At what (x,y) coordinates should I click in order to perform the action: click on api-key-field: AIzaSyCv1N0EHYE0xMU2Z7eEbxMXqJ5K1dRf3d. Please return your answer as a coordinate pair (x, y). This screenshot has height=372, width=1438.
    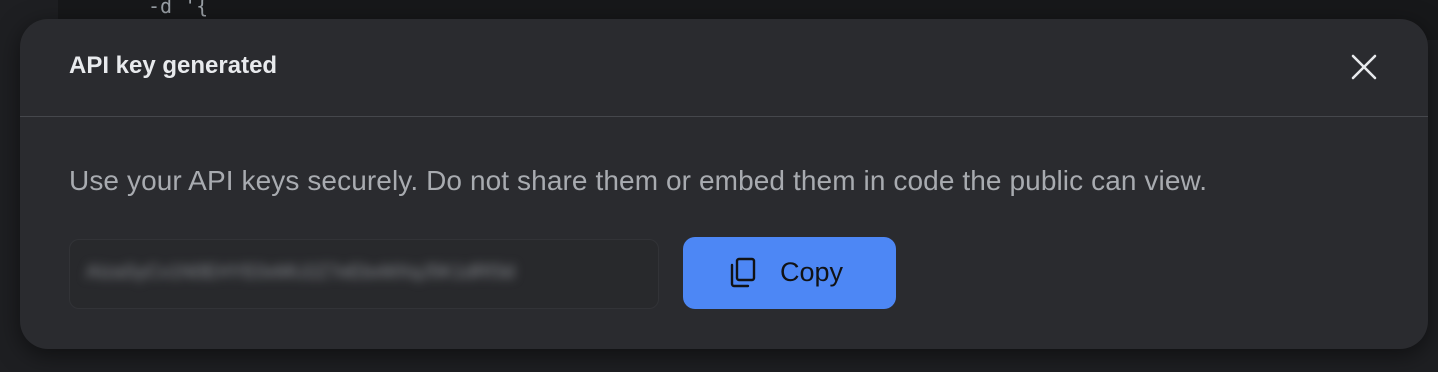
    Looking at the image, I should click on (364, 274).